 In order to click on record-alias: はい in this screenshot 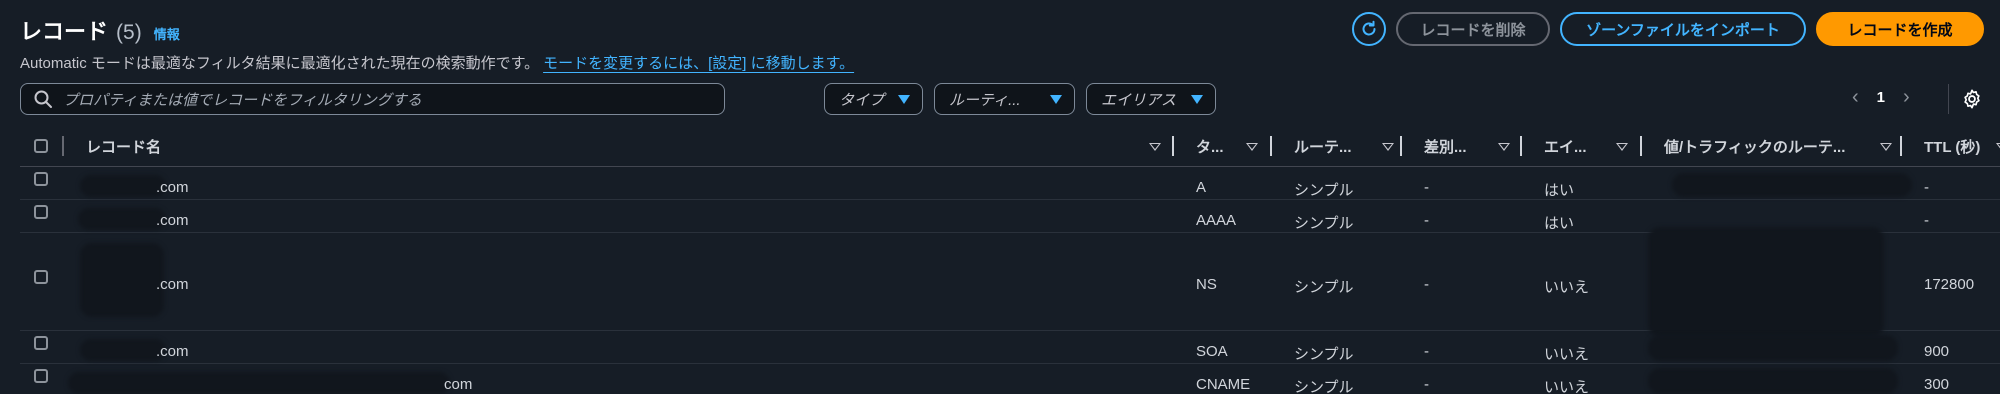, I will do `click(1559, 190)`.